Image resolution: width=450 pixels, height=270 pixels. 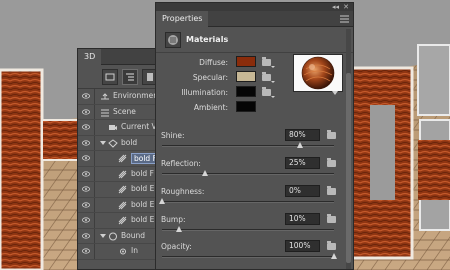 What do you see at coordinates (251, 142) in the screenshot?
I see `property-row: Shine: 80%` at bounding box center [251, 142].